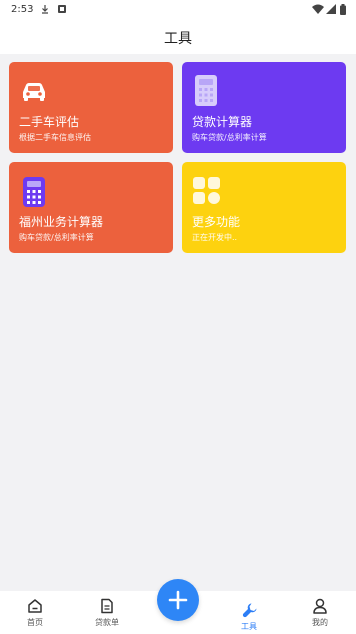 This screenshot has height=634, width=356. I want to click on signal-icon, so click(331, 9).